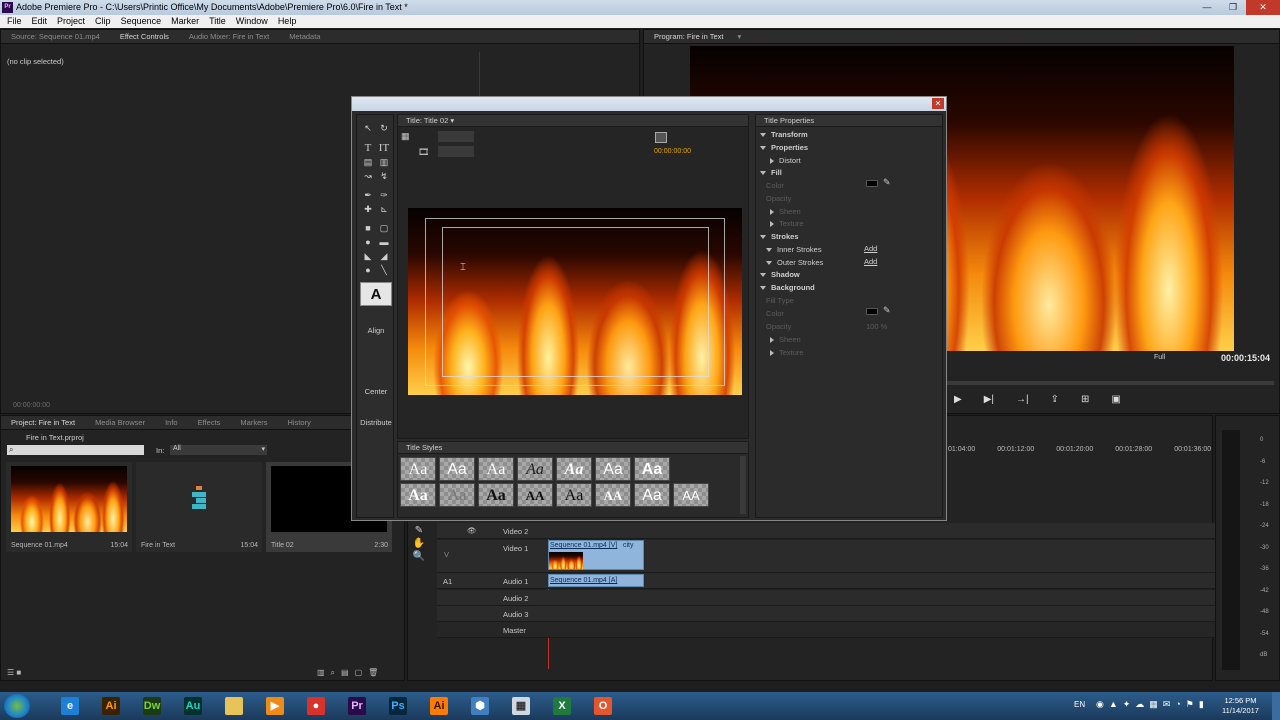 This screenshot has width=1280, height=720. What do you see at coordinates (253, 422) in the screenshot?
I see `tab-markers: Markers` at bounding box center [253, 422].